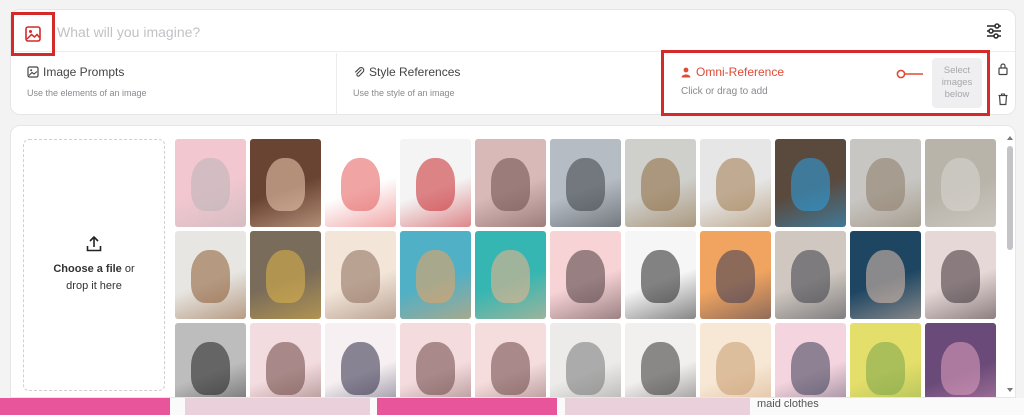 The width and height of the screenshot is (1024, 415). Describe the element at coordinates (359, 72) in the screenshot. I see `paperclip-icon` at that location.